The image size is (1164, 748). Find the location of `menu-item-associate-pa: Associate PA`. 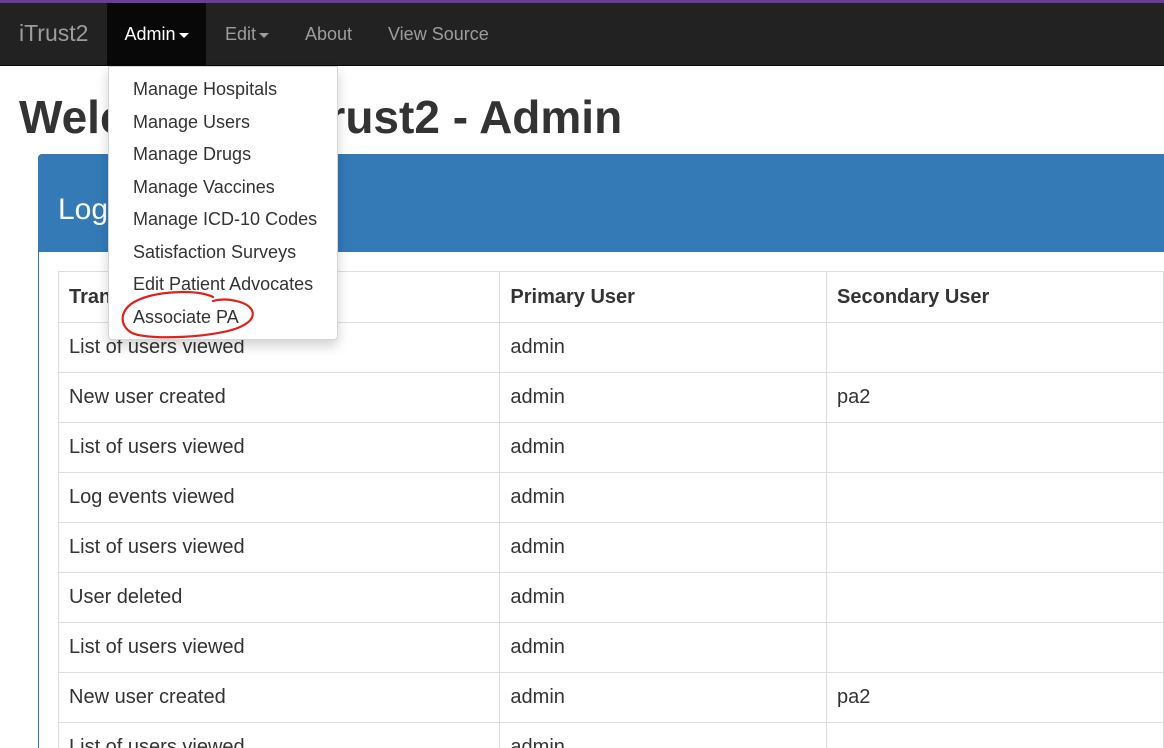

menu-item-associate-pa: Associate PA is located at coordinates (186, 317).